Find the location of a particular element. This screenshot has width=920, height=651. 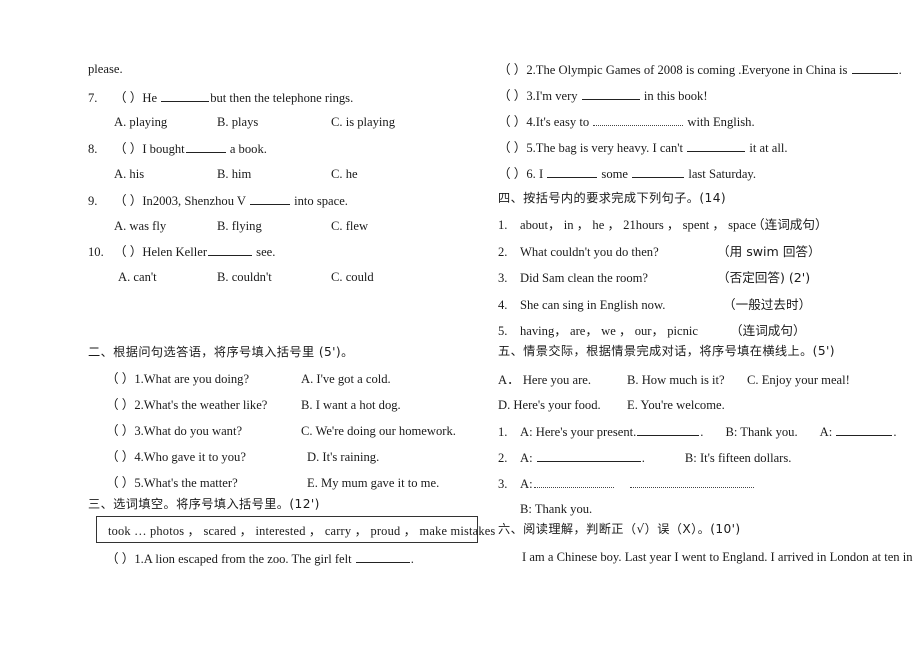

mc-item-8-blank is located at coordinates (205, 147).